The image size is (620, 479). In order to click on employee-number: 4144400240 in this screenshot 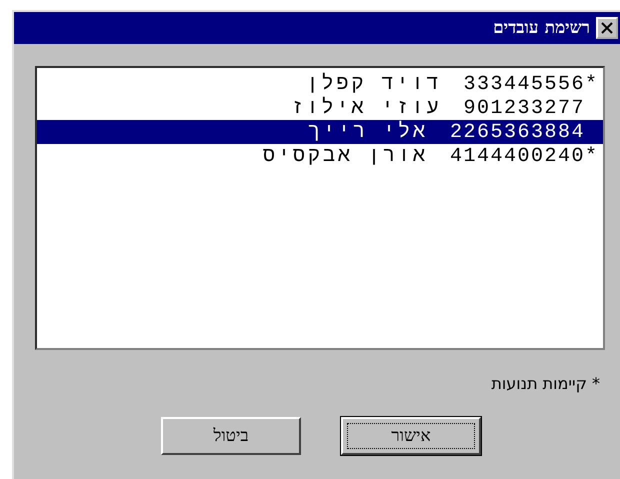, I will do `click(517, 156)`.